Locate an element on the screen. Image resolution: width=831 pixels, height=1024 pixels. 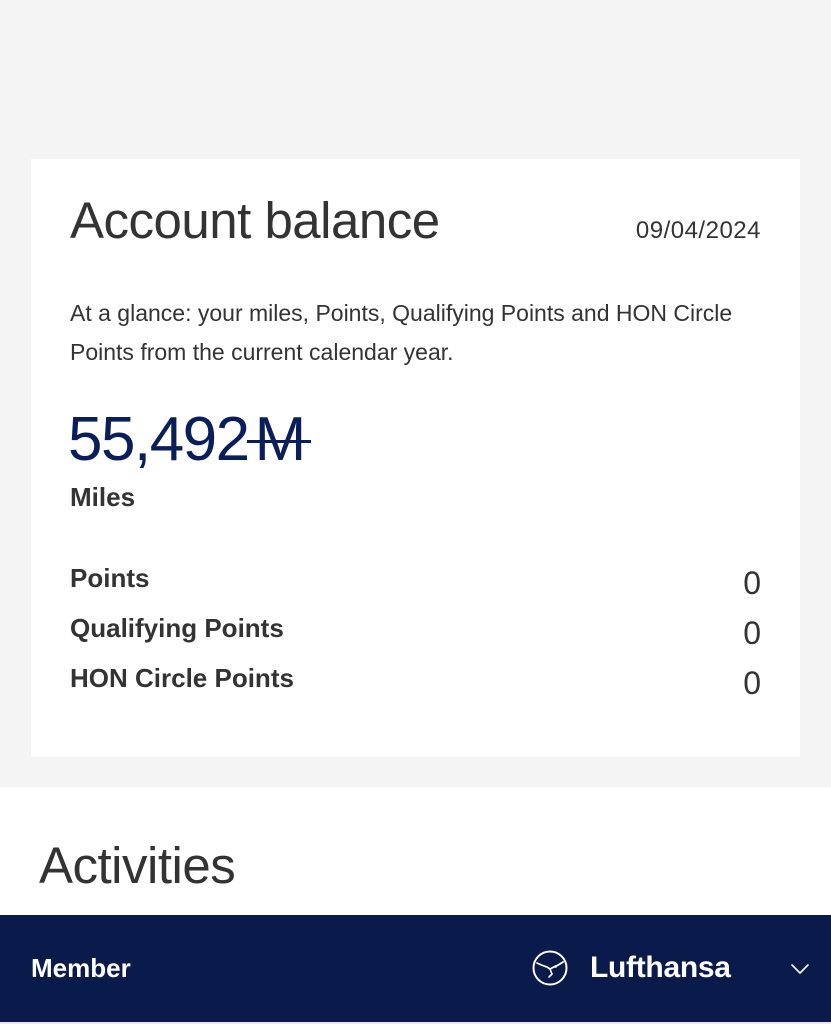
points-label: Points is located at coordinates (110, 578).